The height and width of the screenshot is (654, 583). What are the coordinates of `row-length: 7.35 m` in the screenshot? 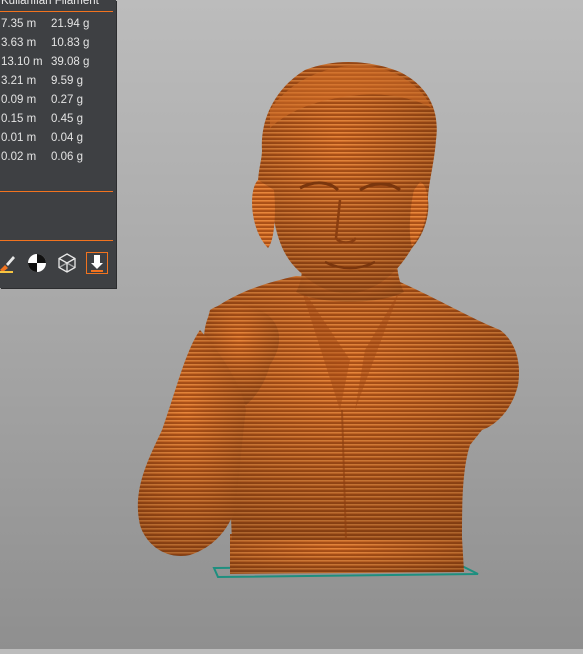 It's located at (19, 24).